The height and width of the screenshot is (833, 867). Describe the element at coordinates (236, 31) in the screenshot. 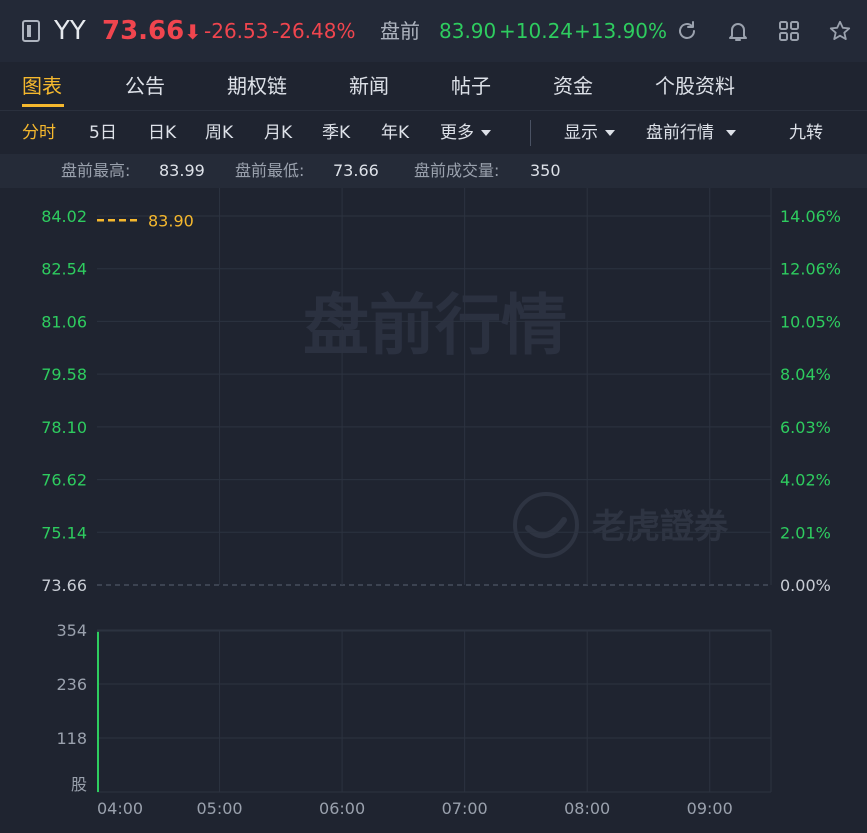

I see `price-change: -26.53` at that location.